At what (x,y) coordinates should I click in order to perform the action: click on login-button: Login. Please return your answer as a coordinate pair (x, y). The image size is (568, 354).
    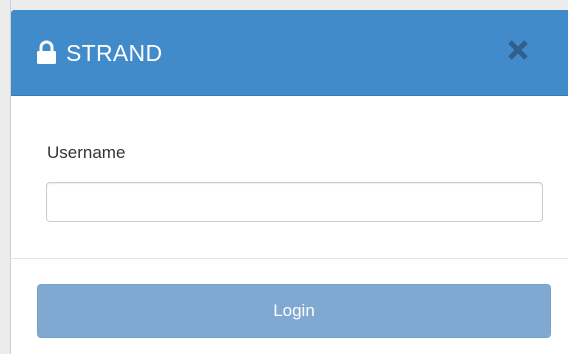
    Looking at the image, I should click on (294, 311).